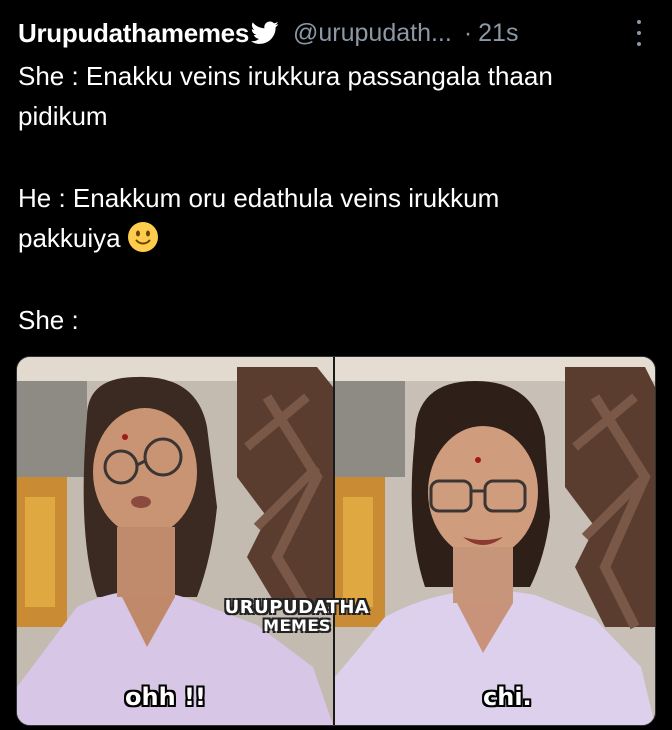 This screenshot has height=730, width=672. I want to click on caption-right: chi., so click(507, 697).